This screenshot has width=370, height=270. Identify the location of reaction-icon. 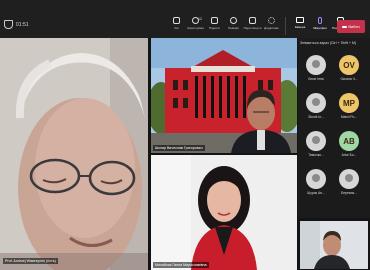
(233, 20).